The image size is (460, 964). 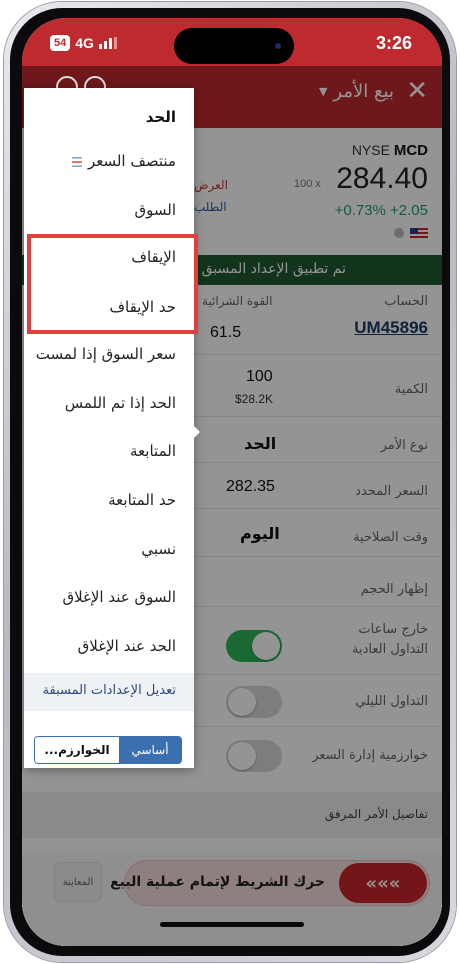 I want to click on popover-arrow, so click(x=195, y=432).